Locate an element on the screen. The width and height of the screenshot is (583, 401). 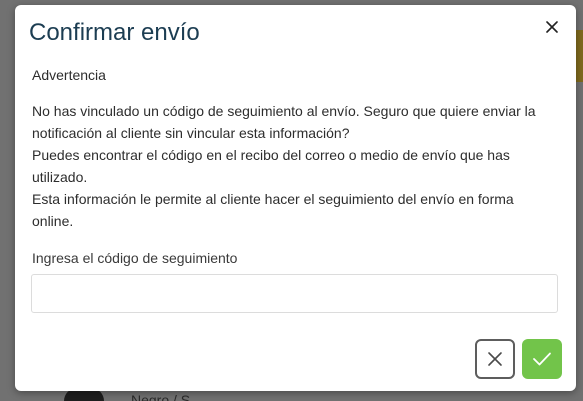
check-icon is located at coordinates (542, 359).